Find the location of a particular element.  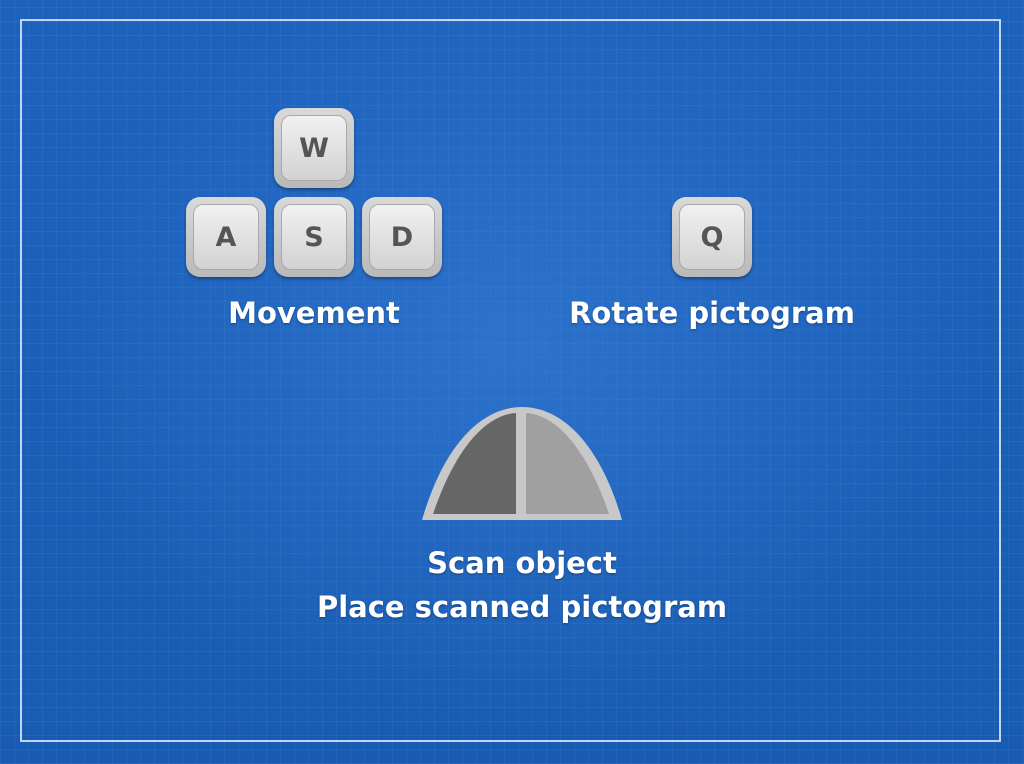

key-q: Q is located at coordinates (712, 237).